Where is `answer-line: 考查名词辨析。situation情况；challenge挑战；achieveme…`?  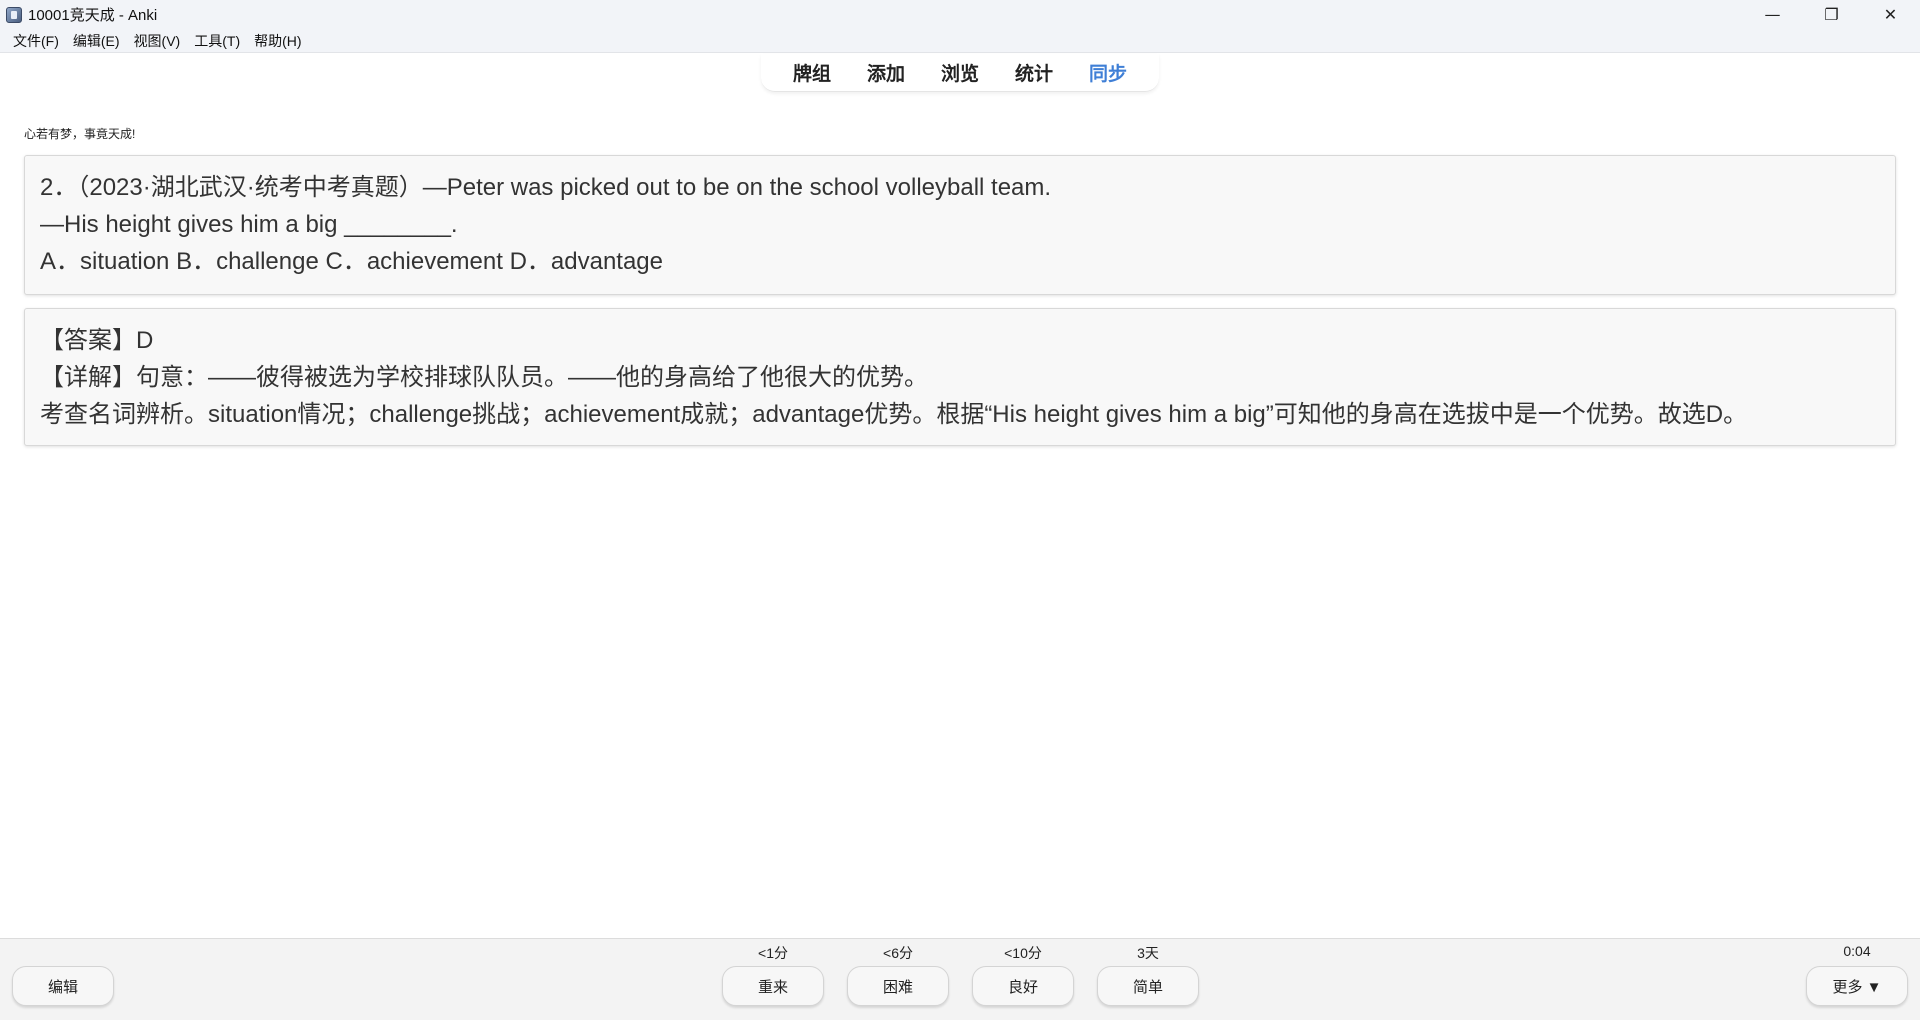 answer-line: 考查名词辨析。situation情况；challenge挑战；achieveme… is located at coordinates (894, 414).